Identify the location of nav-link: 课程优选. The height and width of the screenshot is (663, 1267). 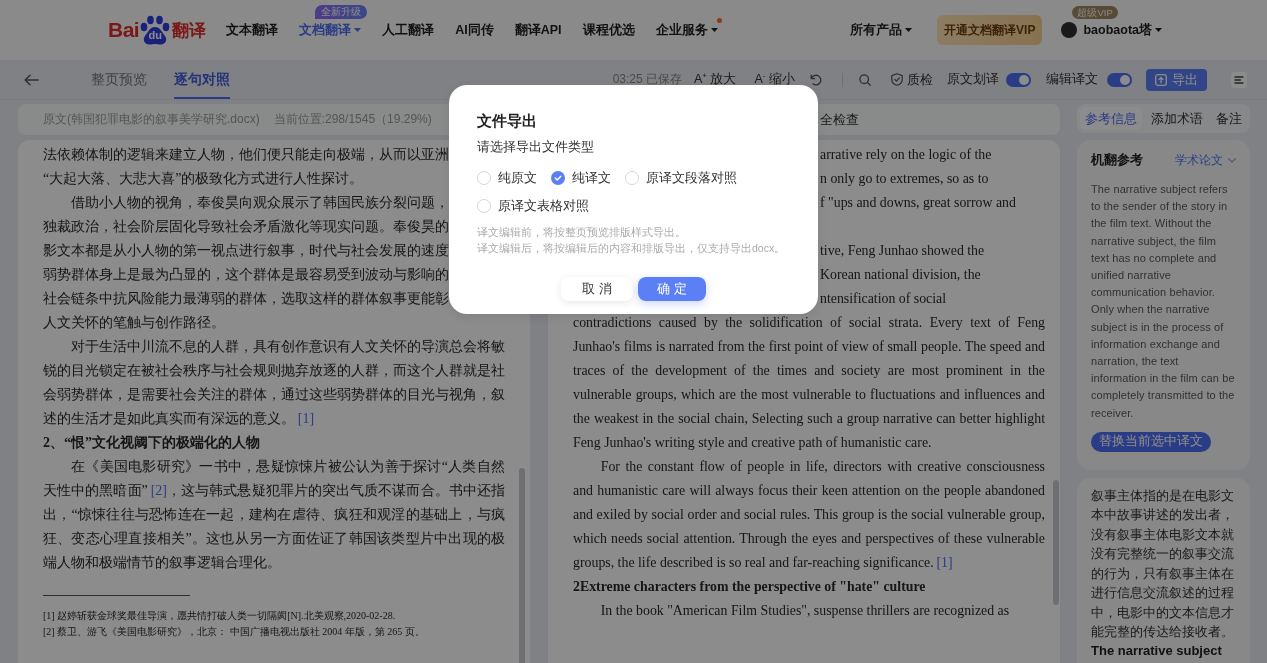
(608, 30).